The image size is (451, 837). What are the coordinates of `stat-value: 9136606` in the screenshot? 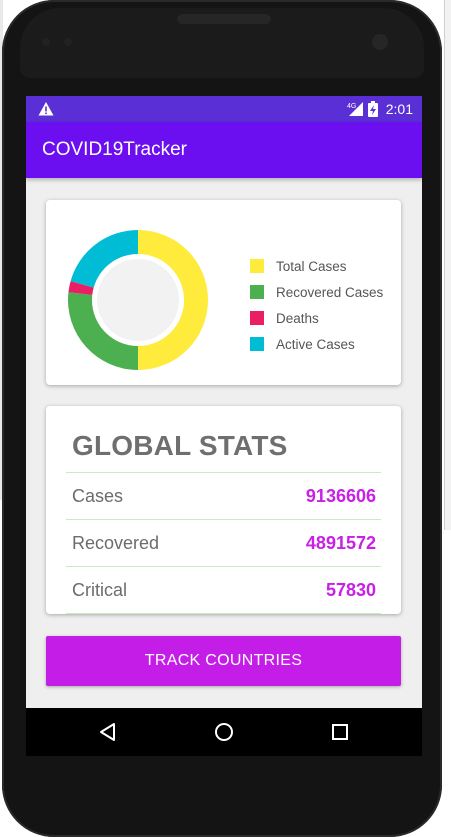 It's located at (340, 496).